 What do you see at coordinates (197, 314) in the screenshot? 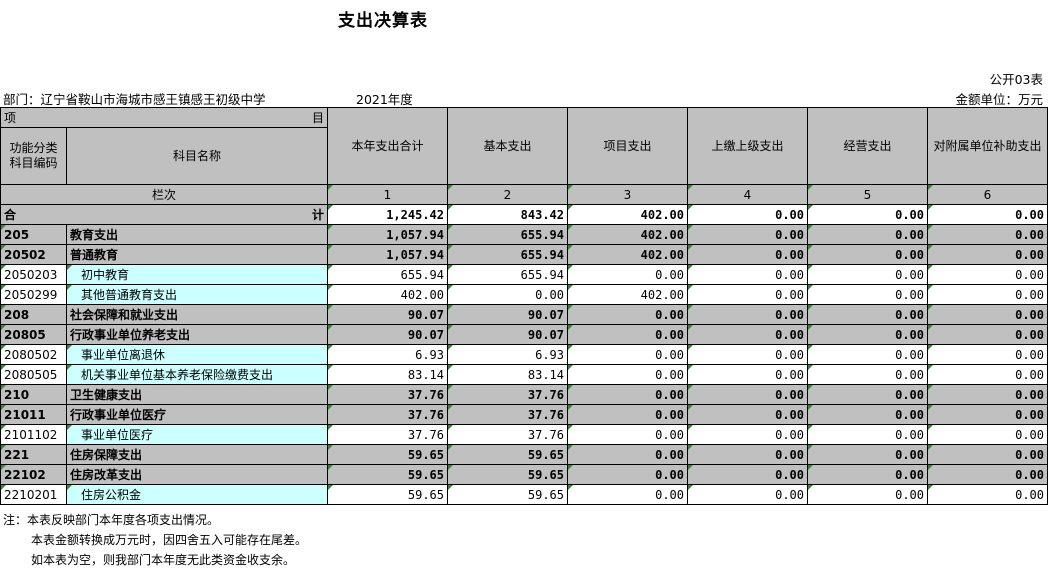
I see `row-name: 社会保障和就业支出` at bounding box center [197, 314].